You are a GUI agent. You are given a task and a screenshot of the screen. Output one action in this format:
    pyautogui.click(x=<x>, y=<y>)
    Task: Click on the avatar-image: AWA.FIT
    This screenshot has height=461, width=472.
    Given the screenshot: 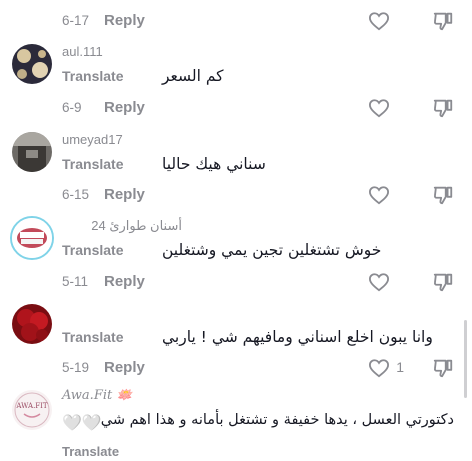 What is the action you would take?
    pyautogui.click(x=32, y=410)
    